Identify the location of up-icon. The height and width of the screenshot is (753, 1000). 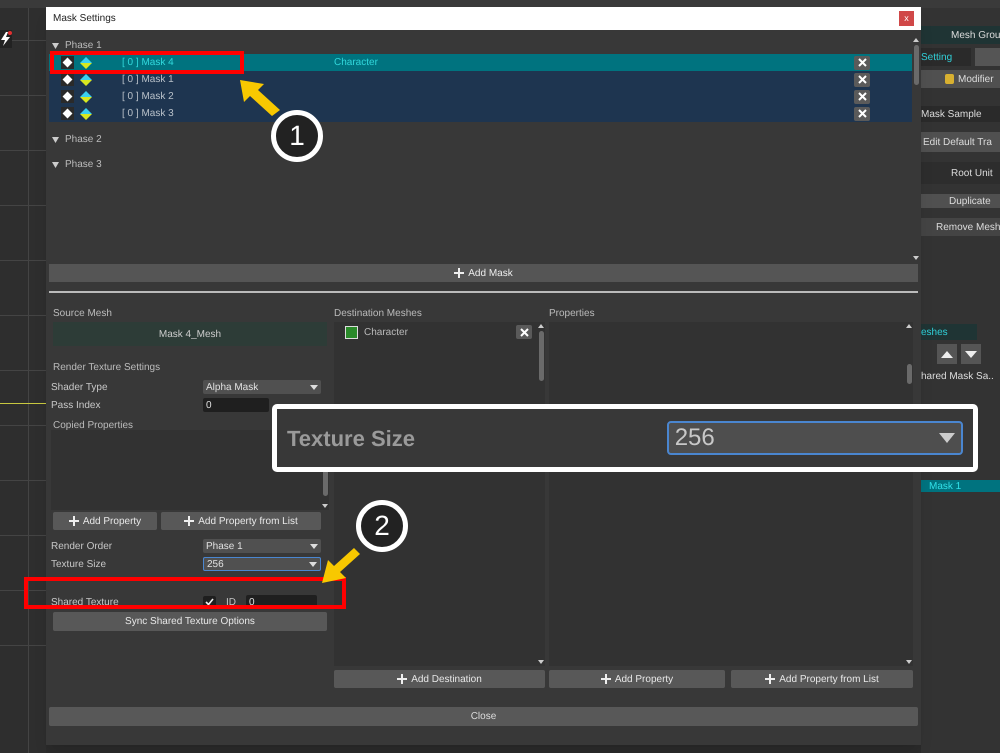
(947, 354).